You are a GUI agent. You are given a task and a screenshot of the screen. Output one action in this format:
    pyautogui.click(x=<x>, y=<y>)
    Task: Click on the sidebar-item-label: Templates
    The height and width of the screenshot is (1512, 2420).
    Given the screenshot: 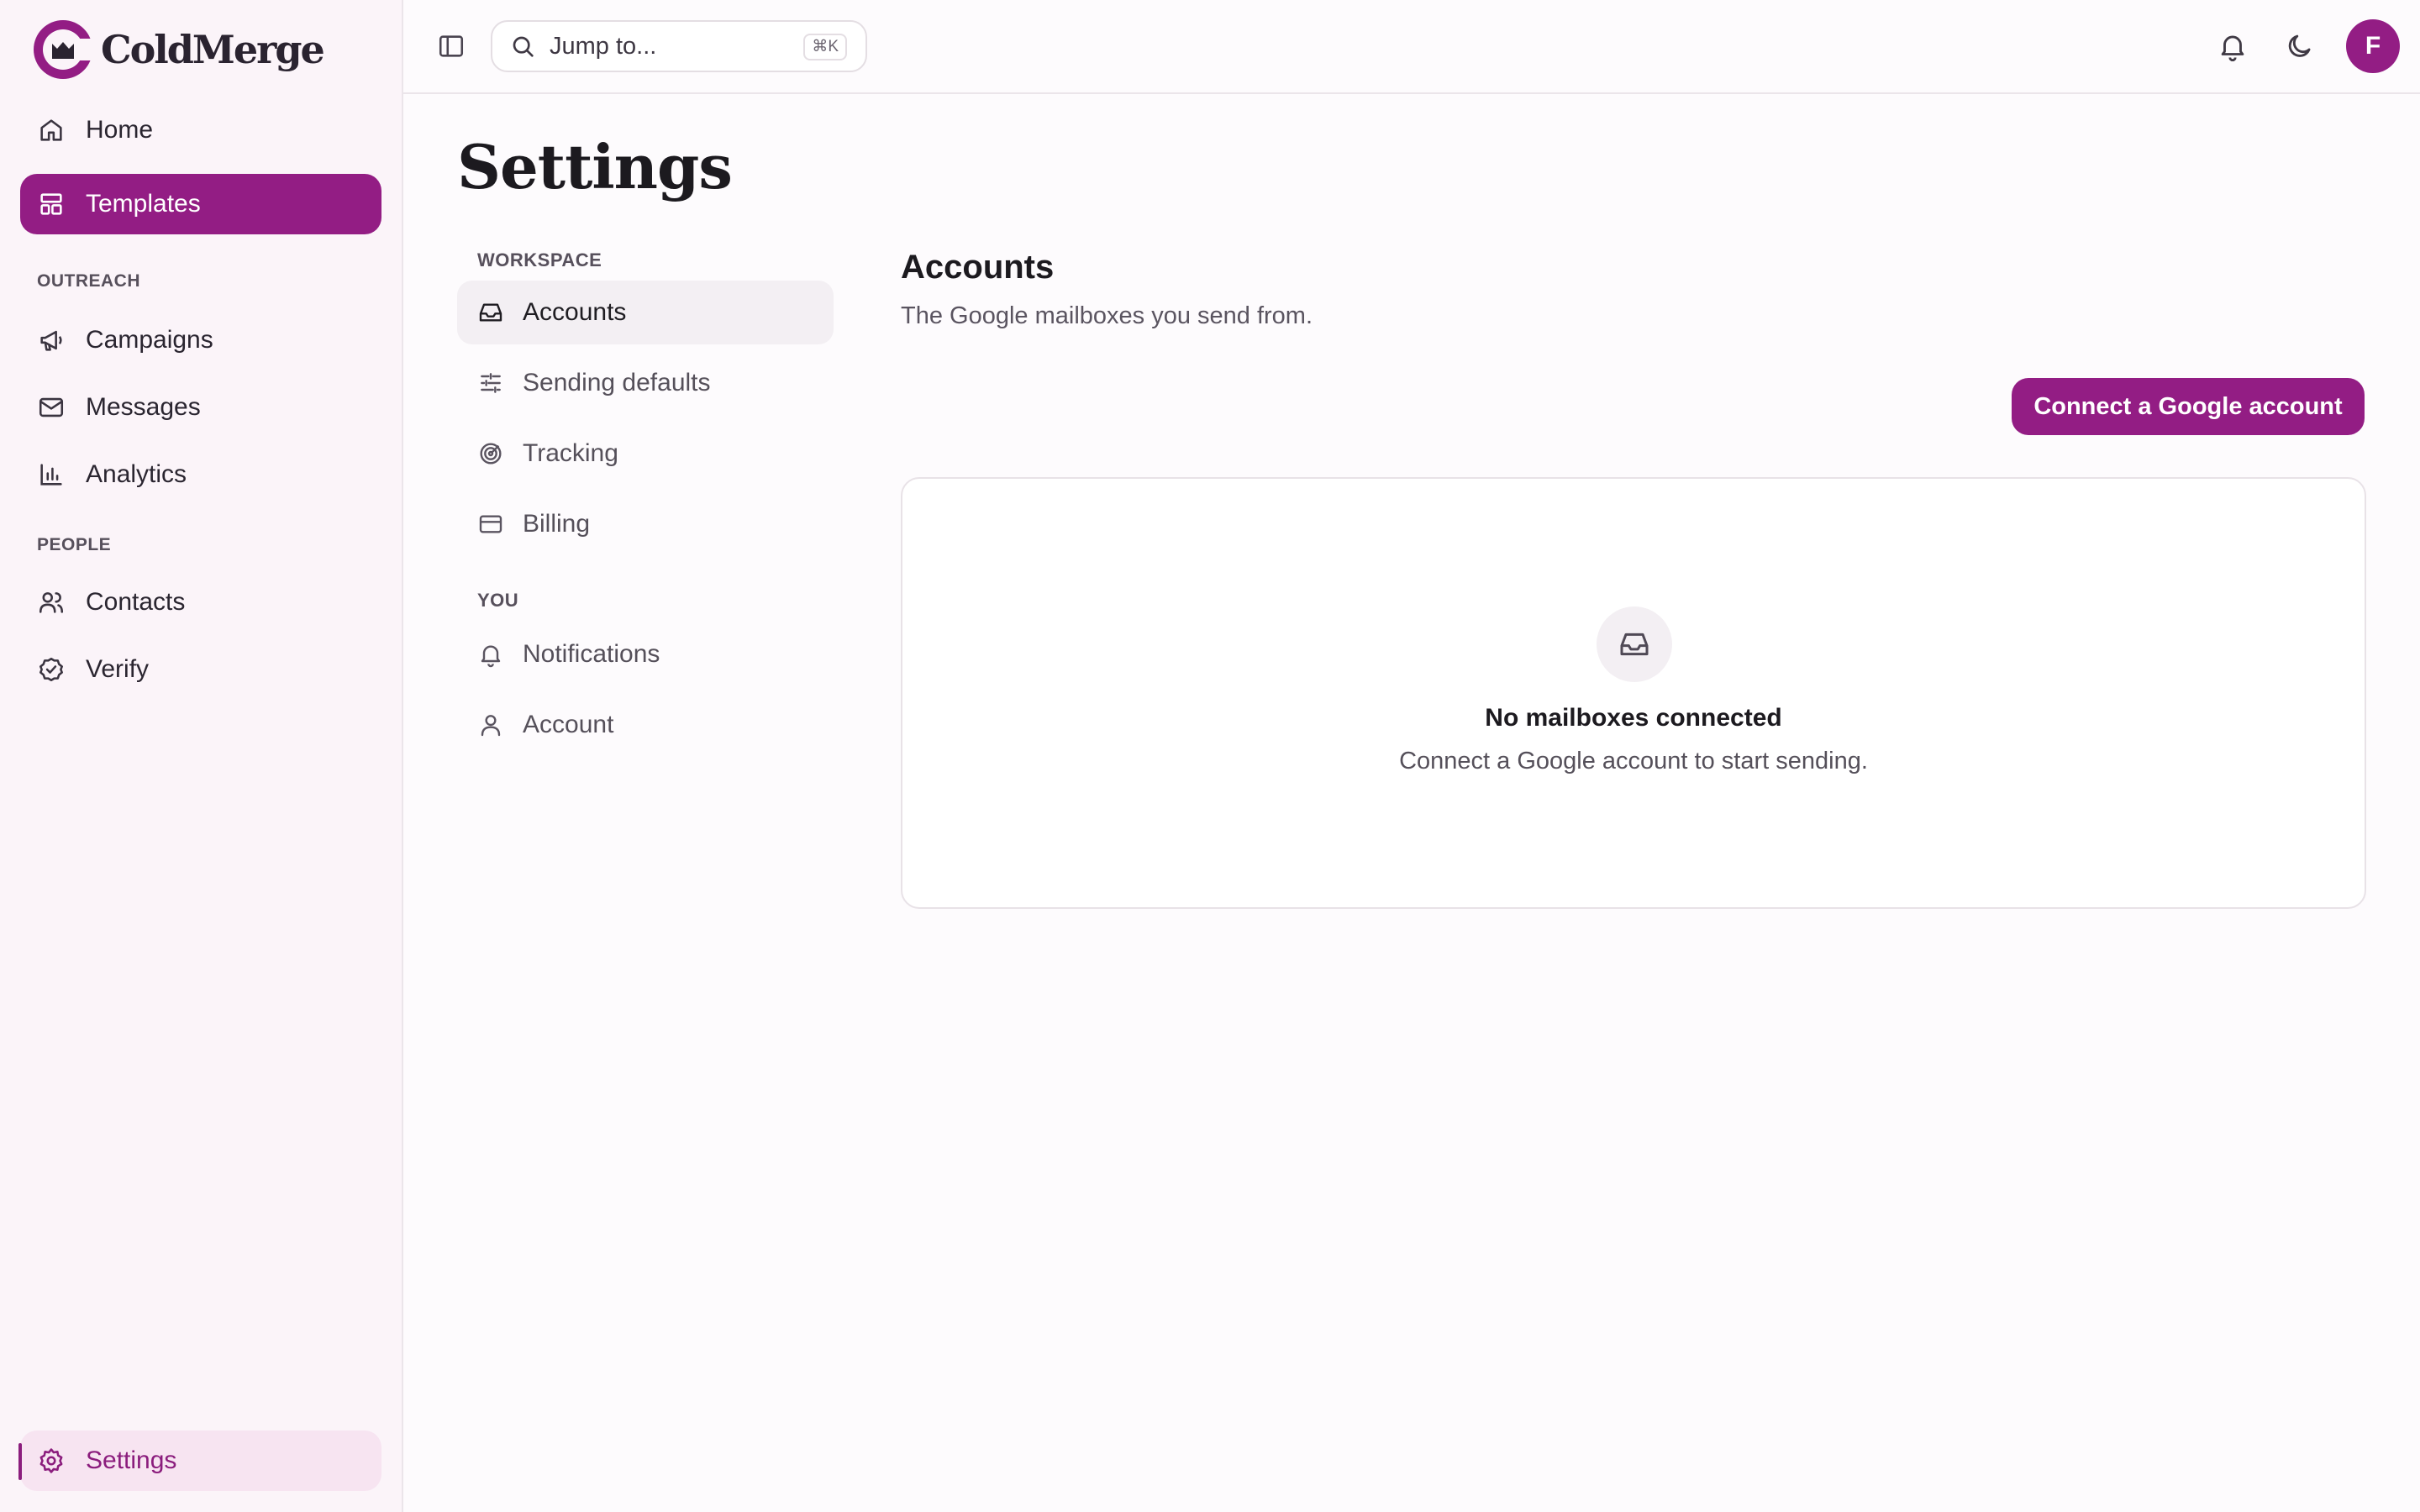 What is the action you would take?
    pyautogui.click(x=143, y=204)
    